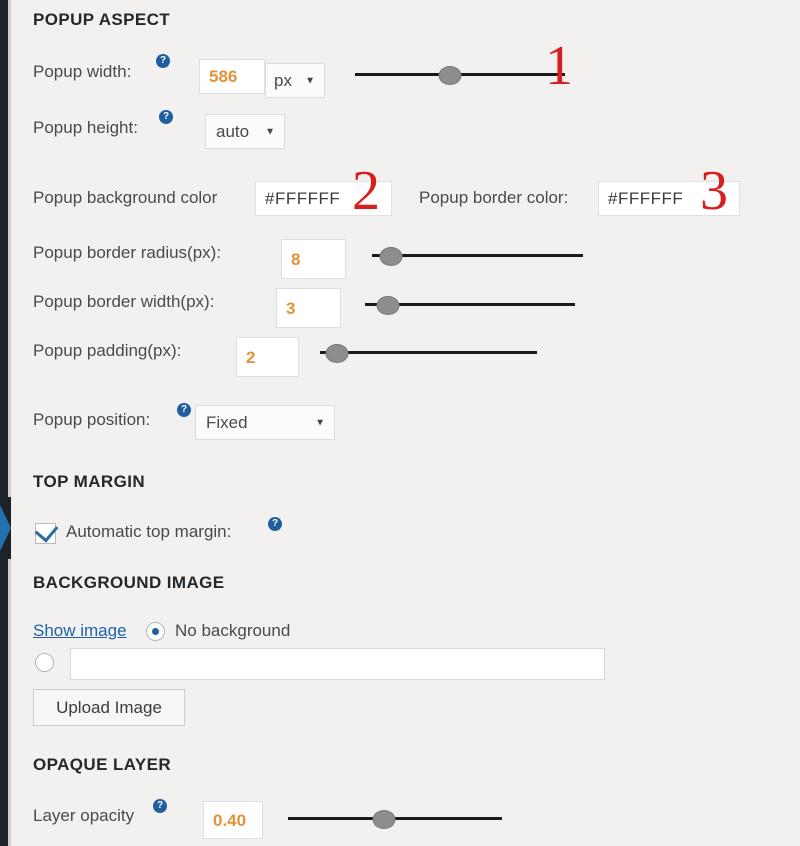 This screenshot has height=846, width=800. I want to click on popup-height-help-icon: ?, so click(166, 117).